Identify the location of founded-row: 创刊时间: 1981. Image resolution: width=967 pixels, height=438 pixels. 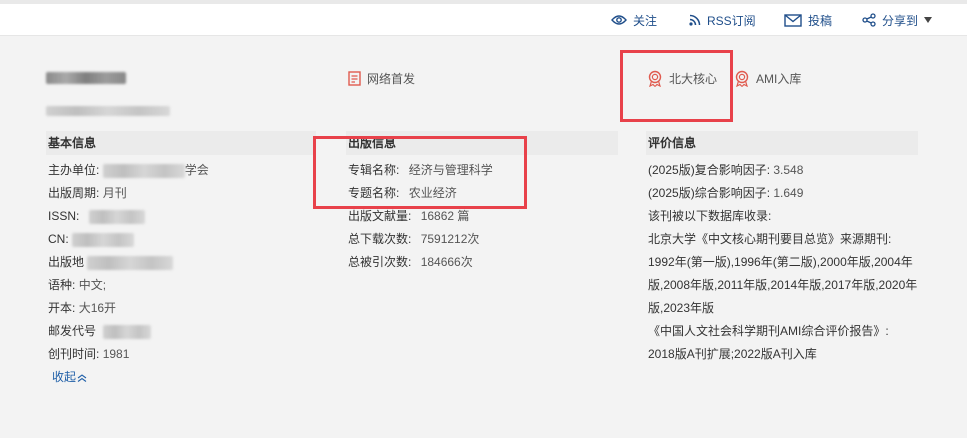
(88, 354).